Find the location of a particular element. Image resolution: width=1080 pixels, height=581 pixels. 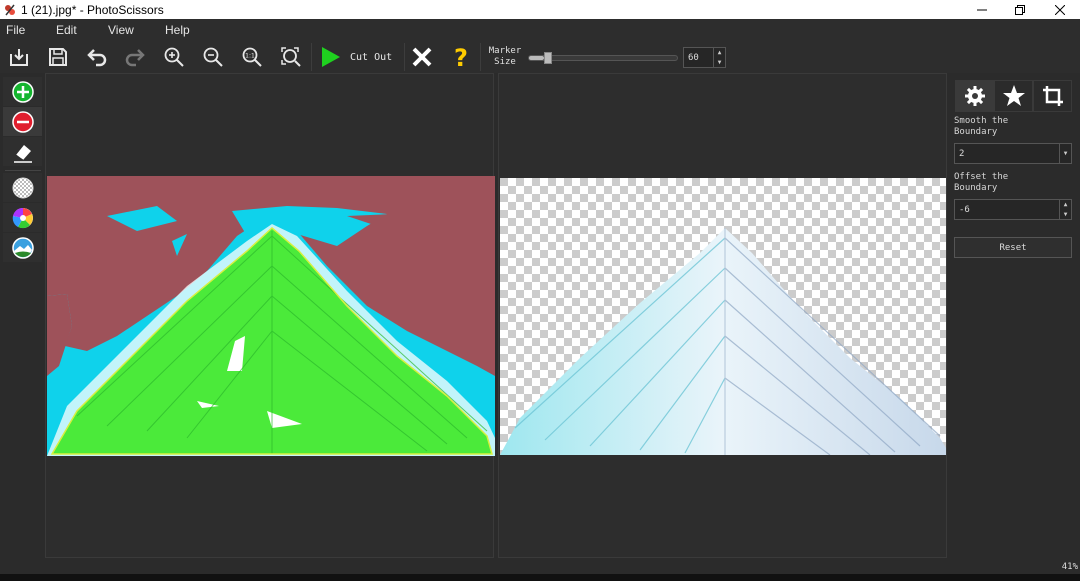

zoom-out-icon is located at coordinates (213, 57).